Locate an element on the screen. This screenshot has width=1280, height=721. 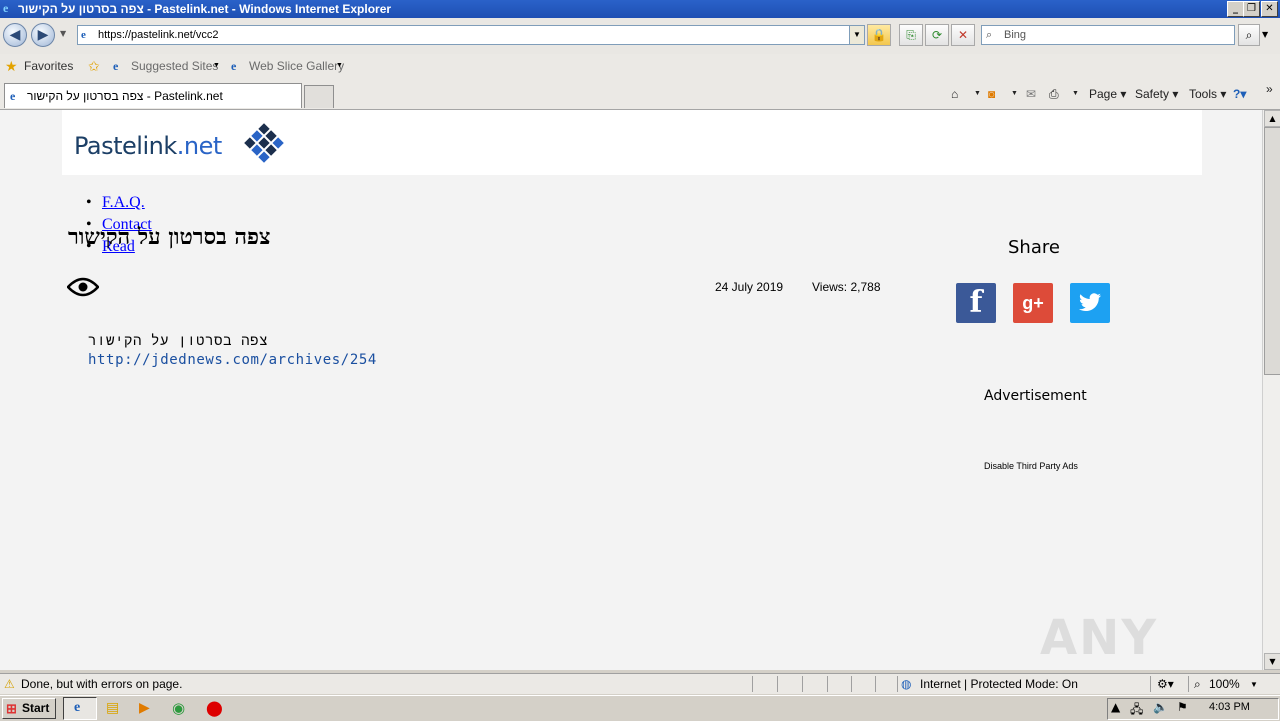
compatibility-view-icon: ⎘ is located at coordinates (911, 35).